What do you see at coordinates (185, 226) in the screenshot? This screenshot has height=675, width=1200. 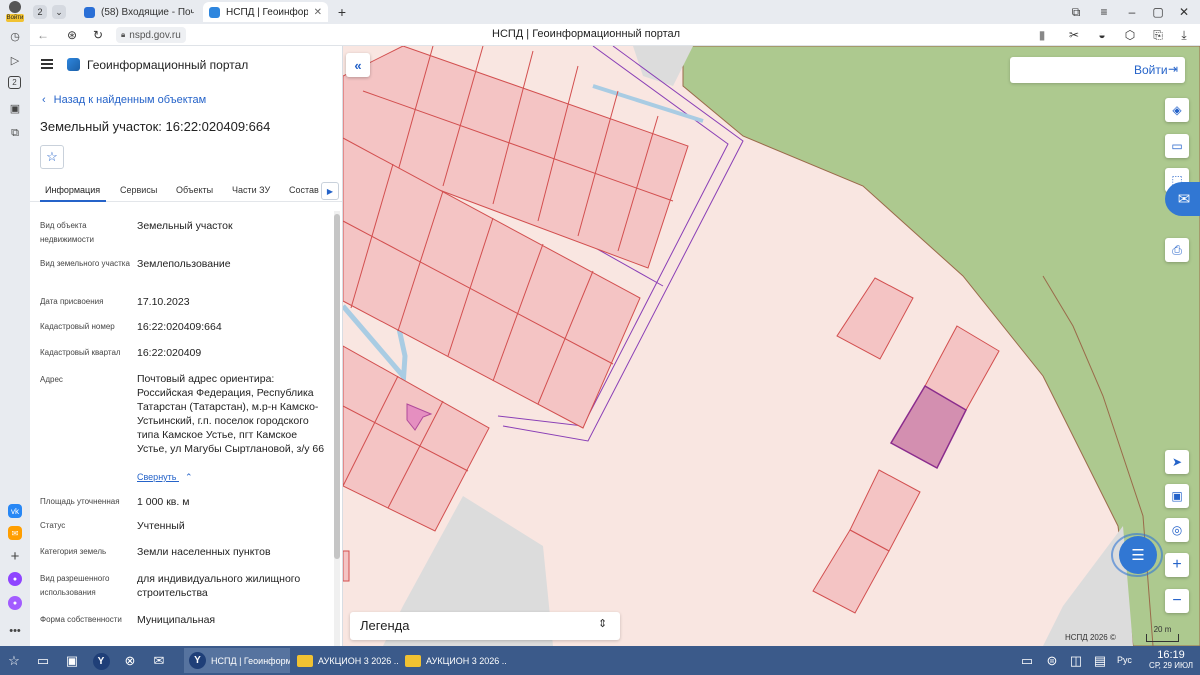 I see `field-value: Земельный участок` at bounding box center [185, 226].